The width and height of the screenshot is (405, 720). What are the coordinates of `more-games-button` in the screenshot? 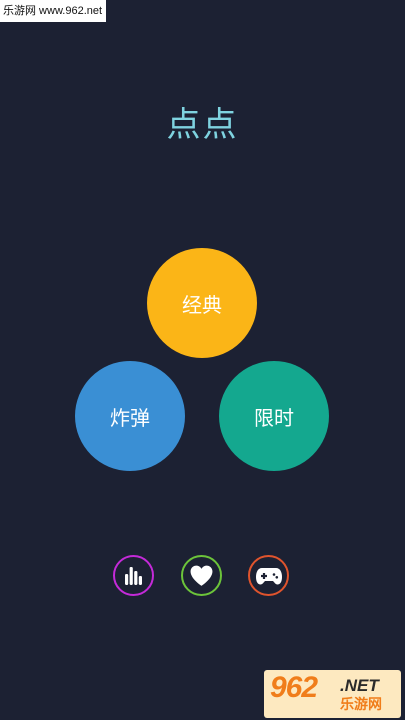 It's located at (268, 575).